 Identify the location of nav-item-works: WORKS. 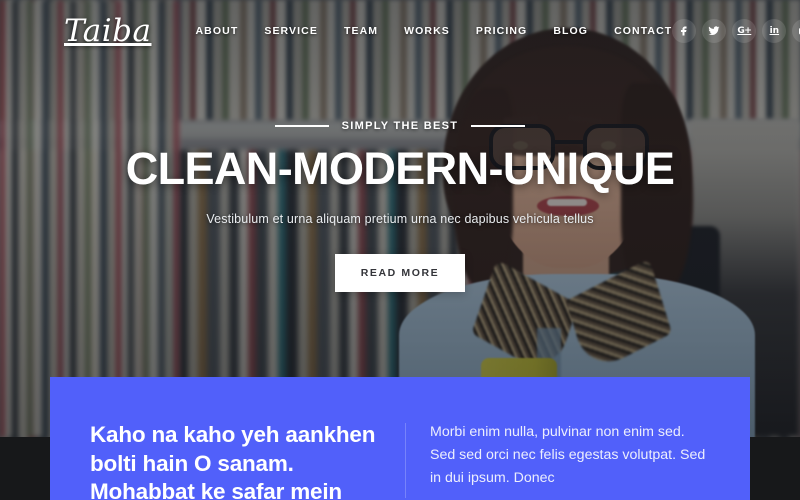
(427, 31).